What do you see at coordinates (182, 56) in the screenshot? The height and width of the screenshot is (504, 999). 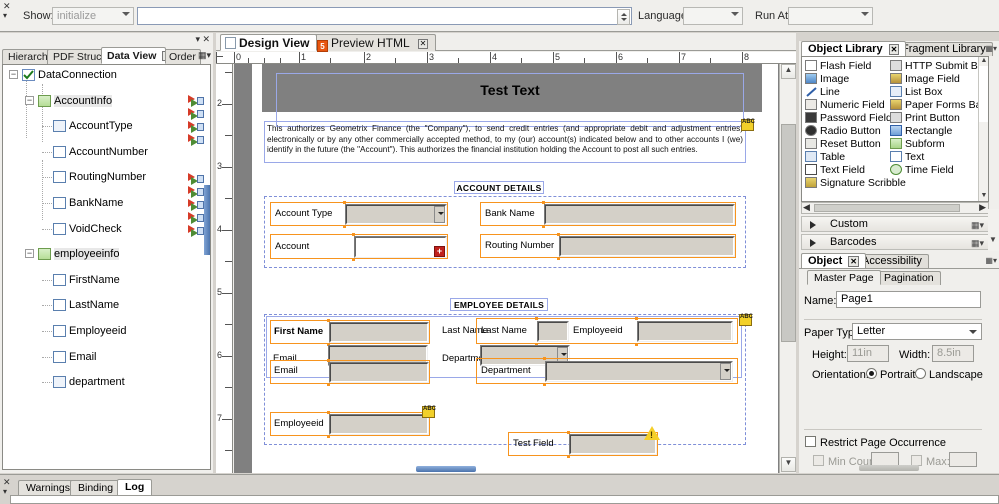 I see `tab-order: Order` at bounding box center [182, 56].